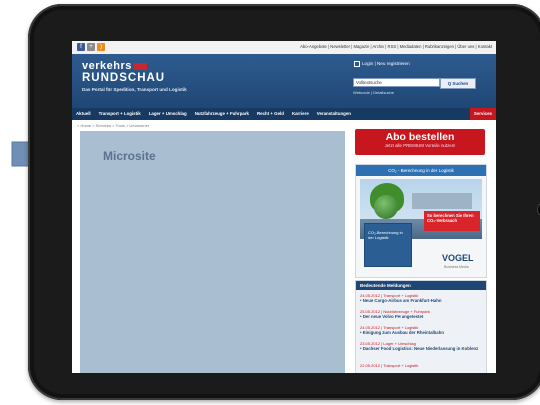 The width and height of the screenshot is (540, 405). I want to click on login-label: Login | Neu registrieren, so click(386, 64).